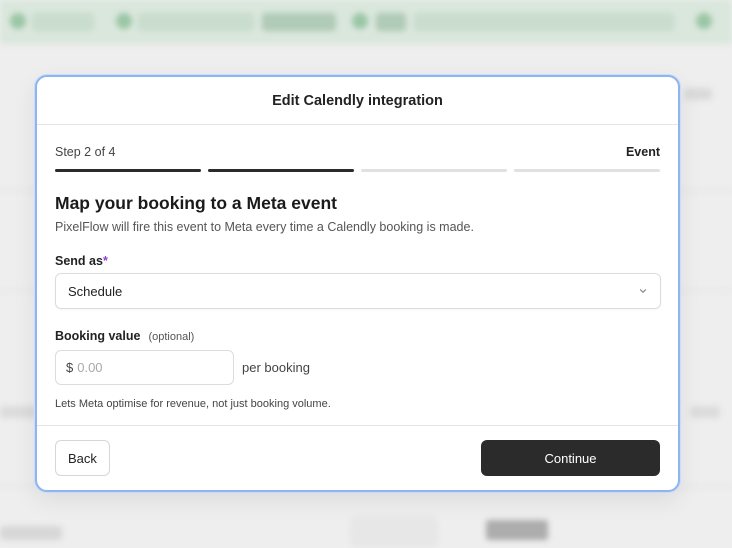 The height and width of the screenshot is (548, 732). I want to click on required-mark: *, so click(105, 261).